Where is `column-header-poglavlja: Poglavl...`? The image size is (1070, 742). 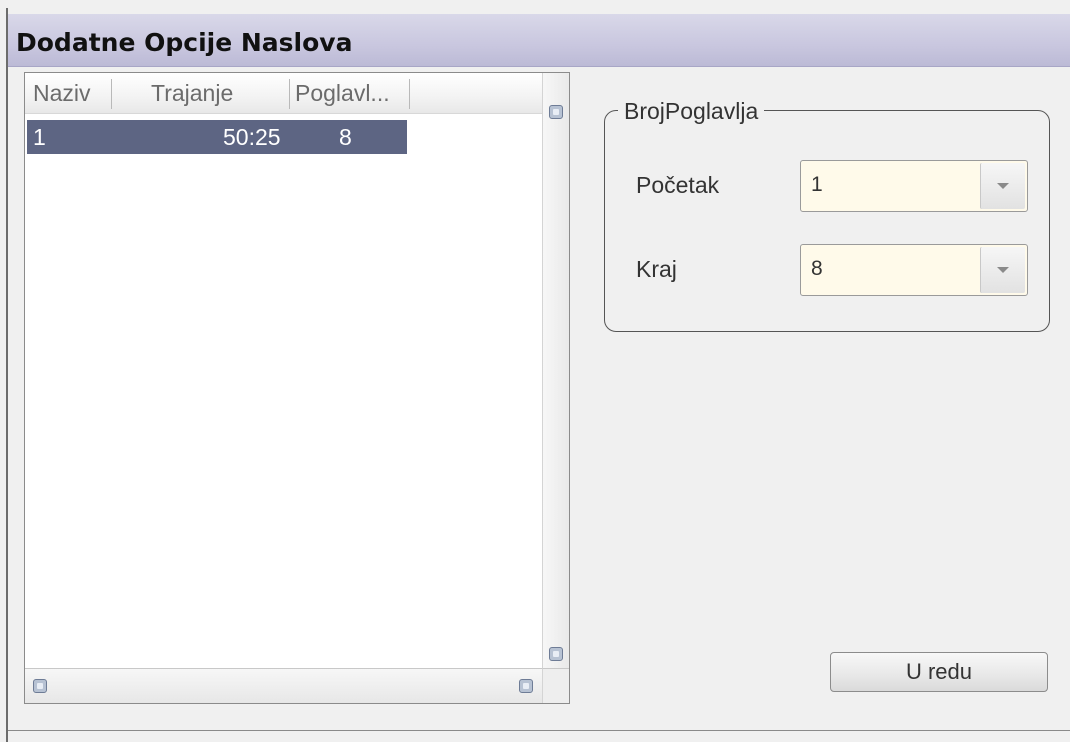
column-header-poglavlja: Poglavl... is located at coordinates (351, 93).